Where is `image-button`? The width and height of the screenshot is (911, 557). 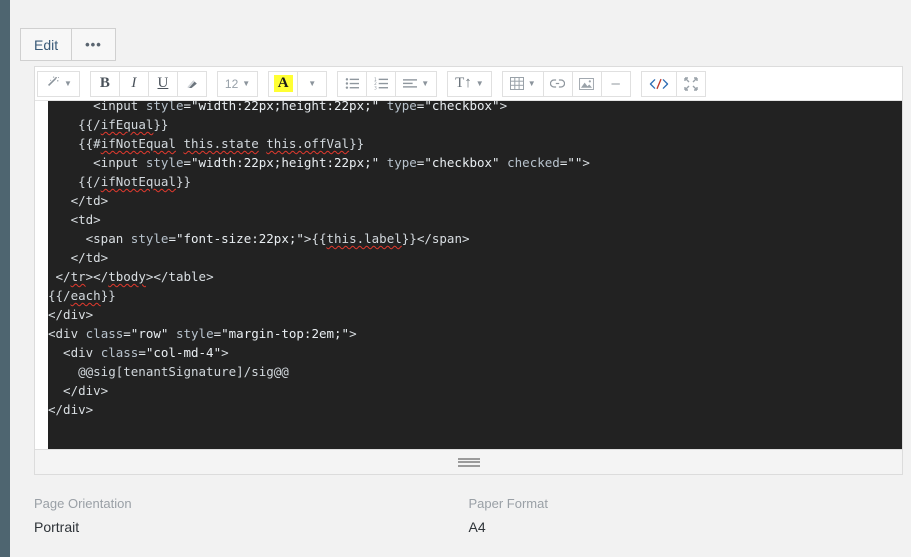
image-button is located at coordinates (586, 83).